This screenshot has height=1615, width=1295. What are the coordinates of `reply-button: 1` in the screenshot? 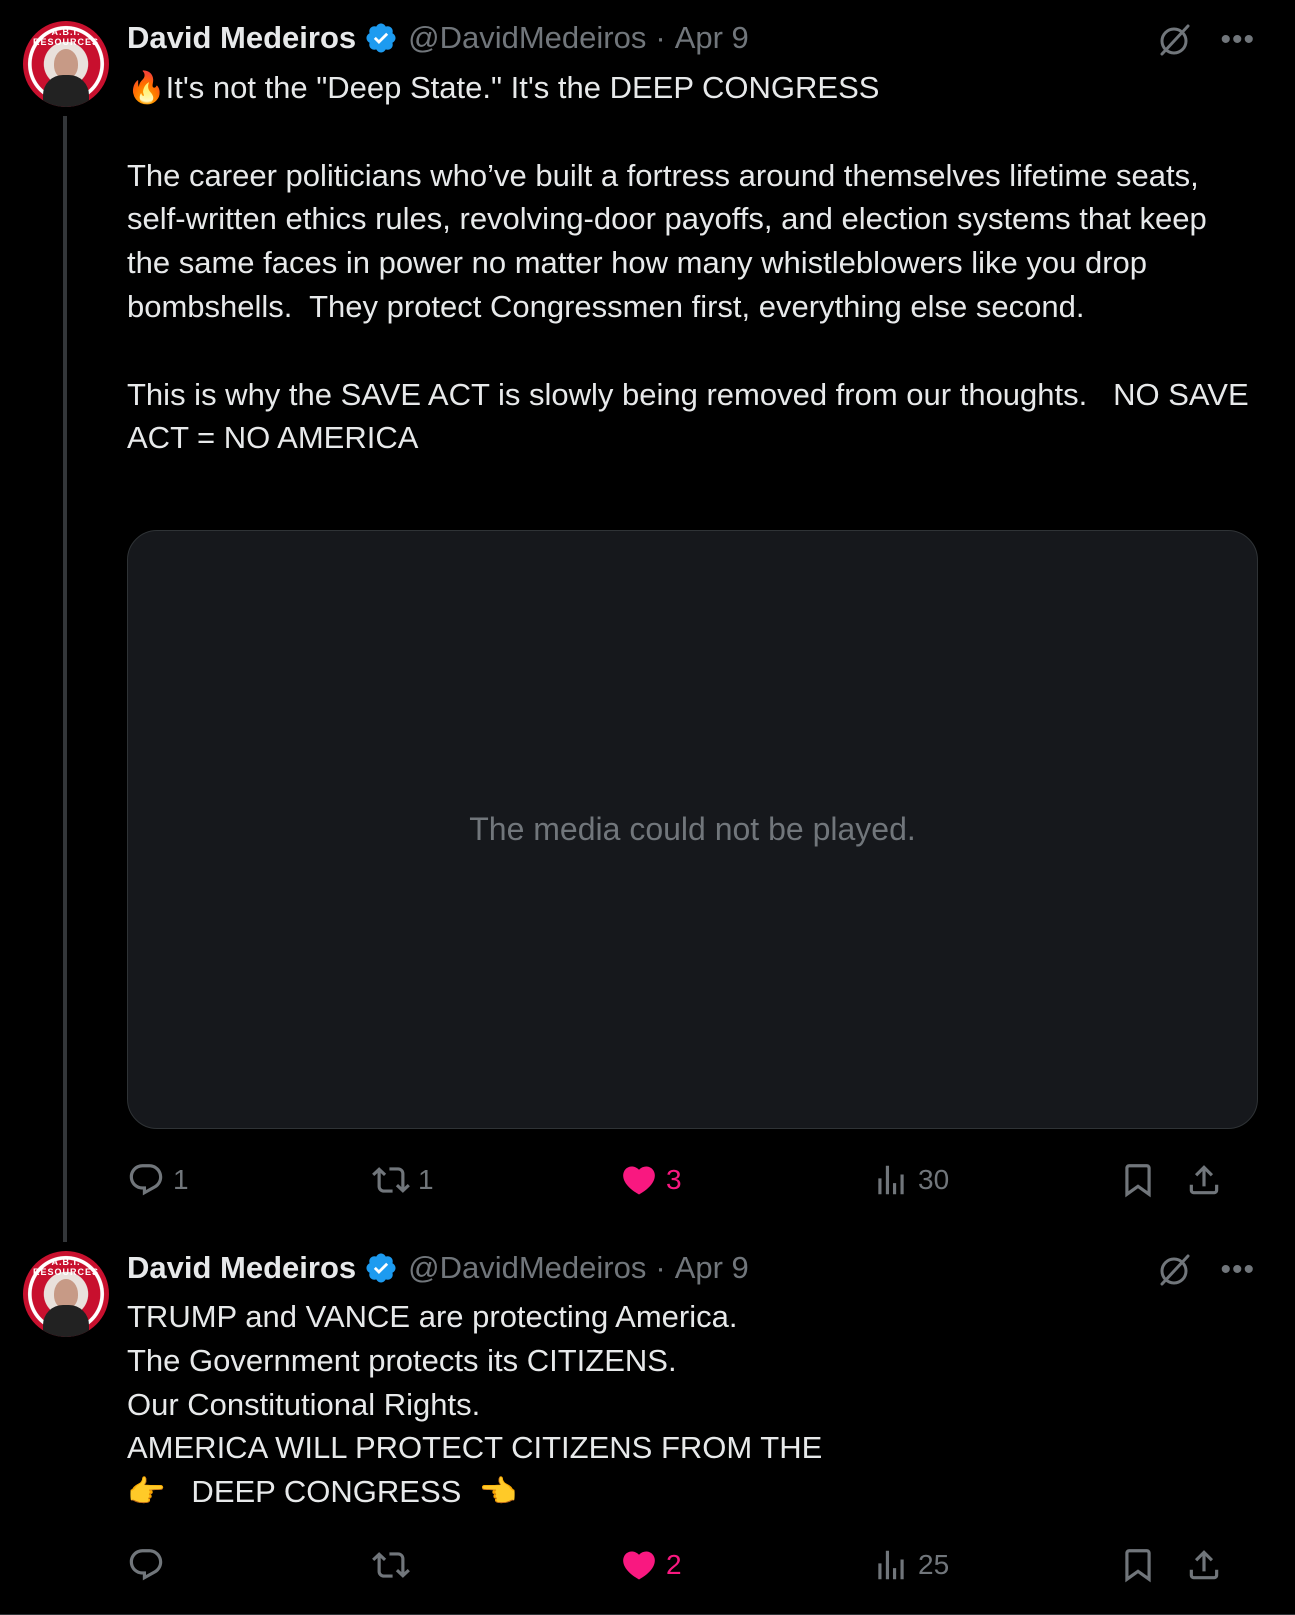 It's located at (158, 1180).